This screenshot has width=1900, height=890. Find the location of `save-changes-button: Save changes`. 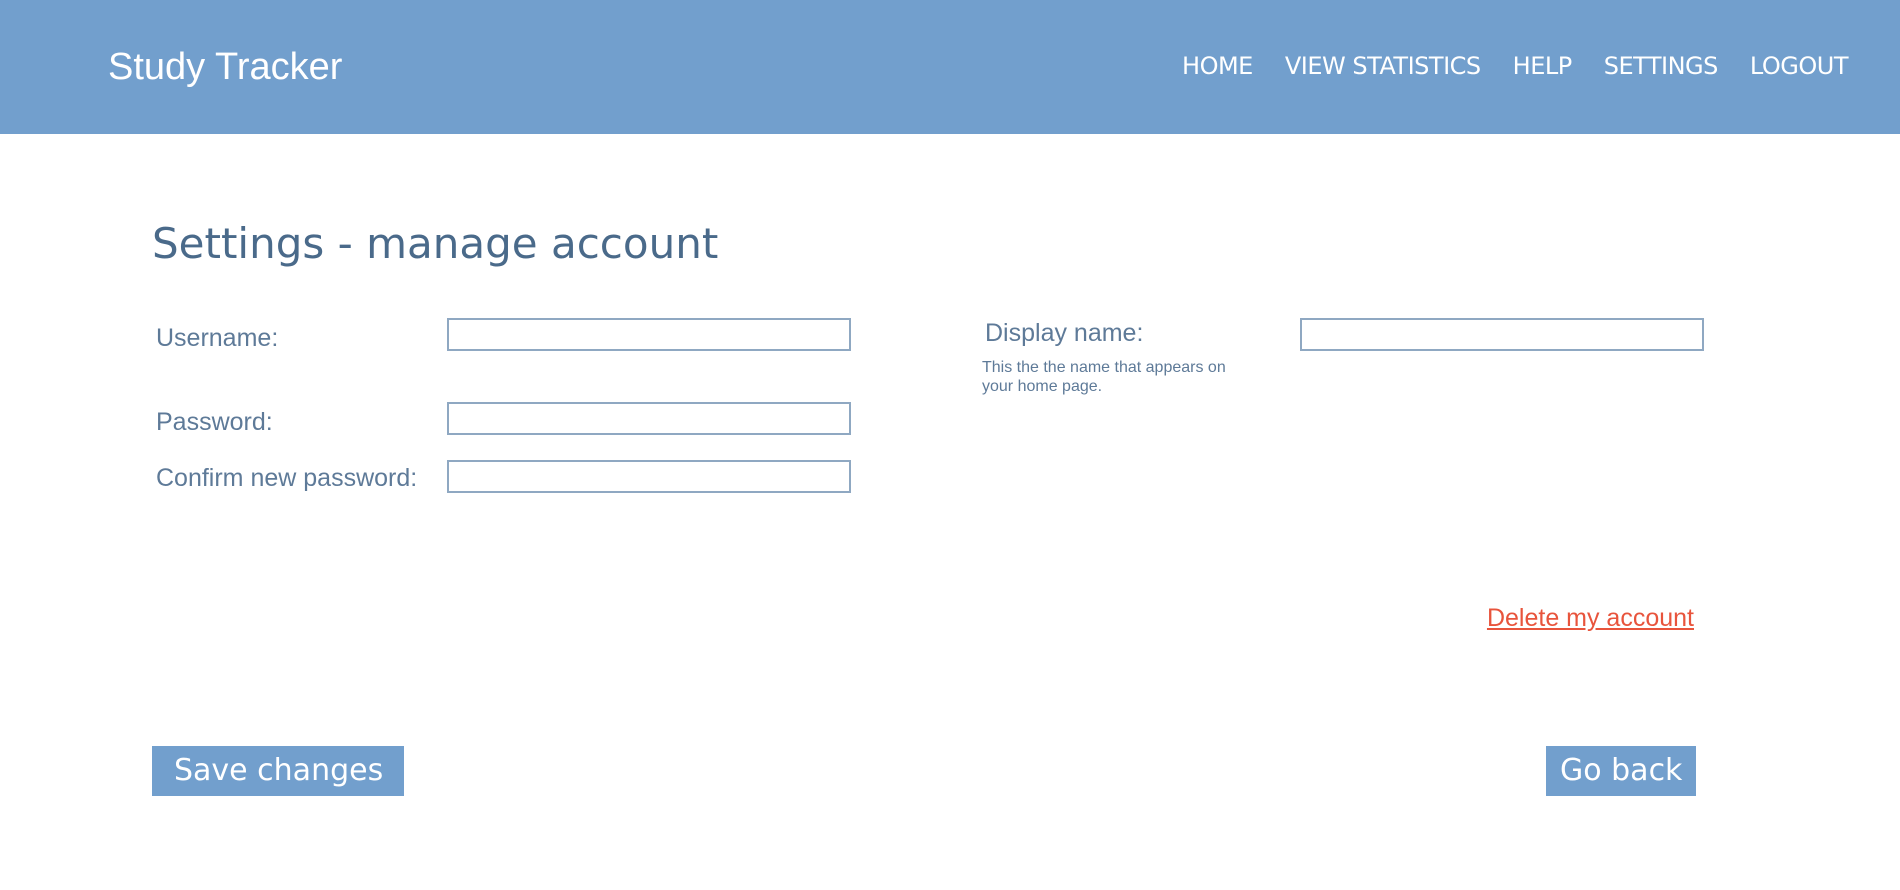

save-changes-button: Save changes is located at coordinates (278, 771).